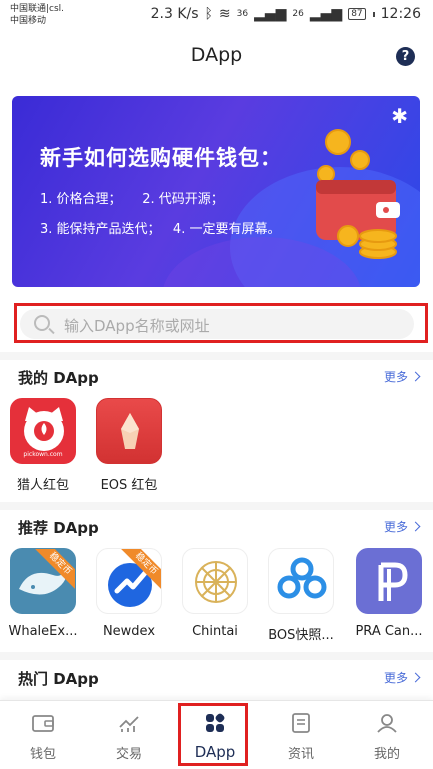  What do you see at coordinates (137, 326) in the screenshot?
I see `search-placeholder: 输入DApp名称或网址` at bounding box center [137, 326].